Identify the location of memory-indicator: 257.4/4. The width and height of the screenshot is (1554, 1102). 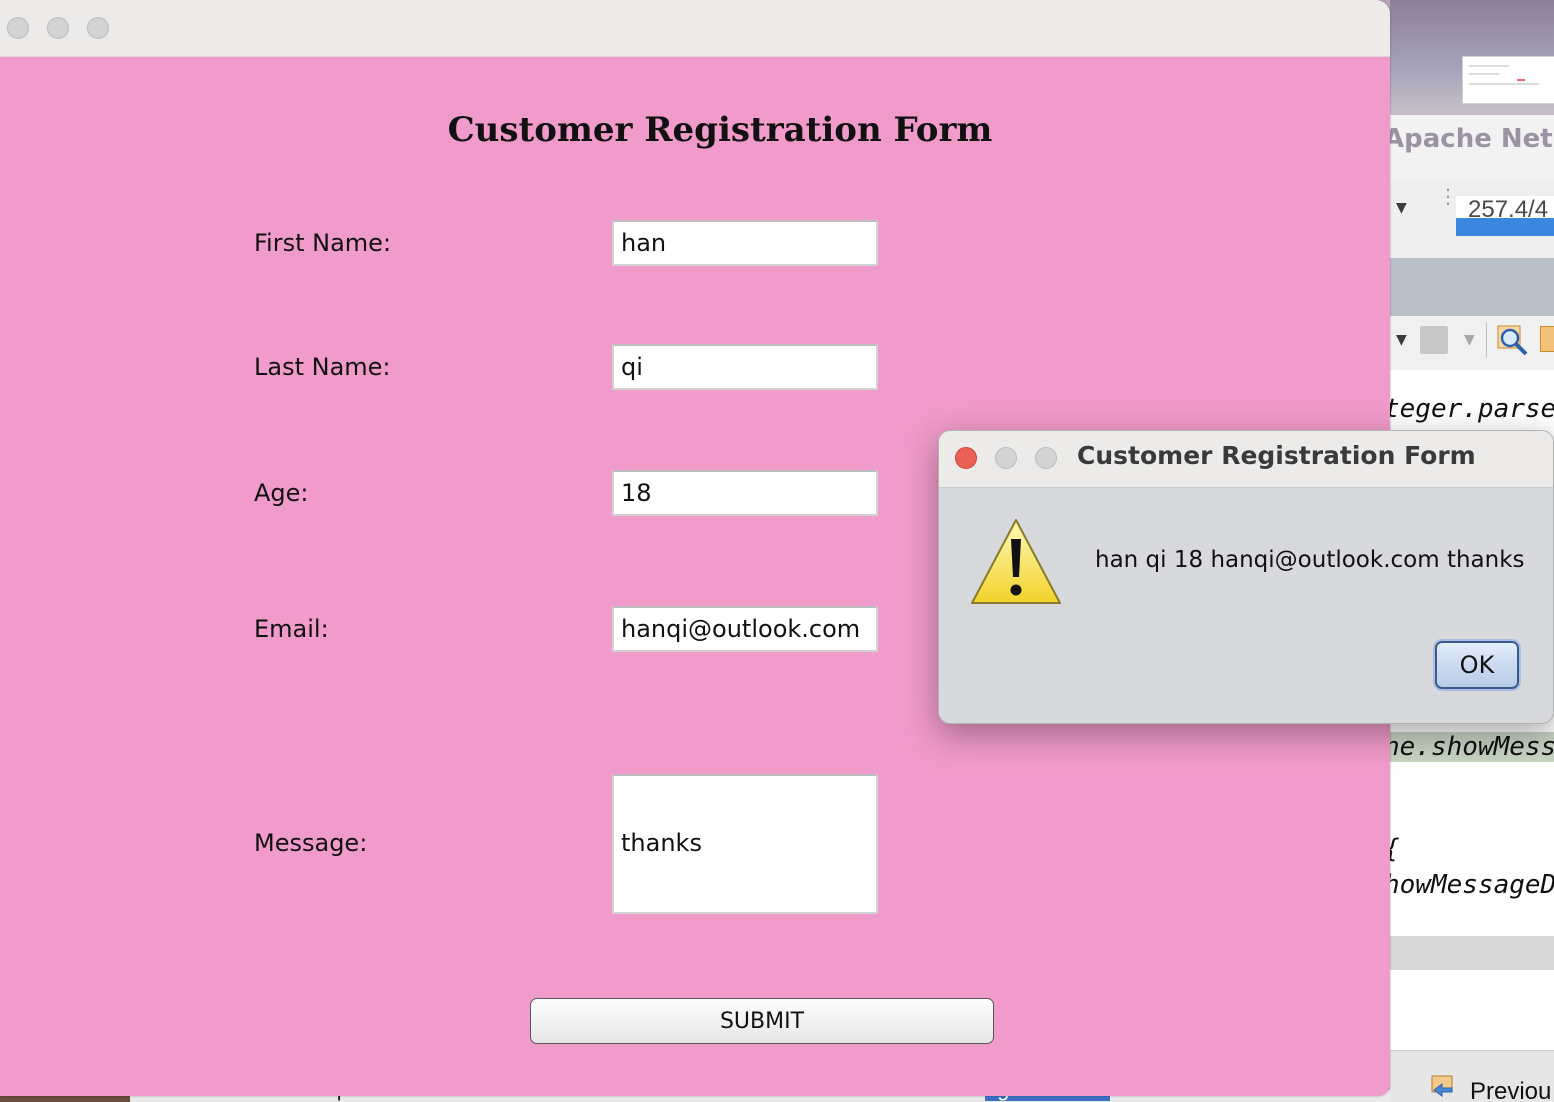
(1505, 216).